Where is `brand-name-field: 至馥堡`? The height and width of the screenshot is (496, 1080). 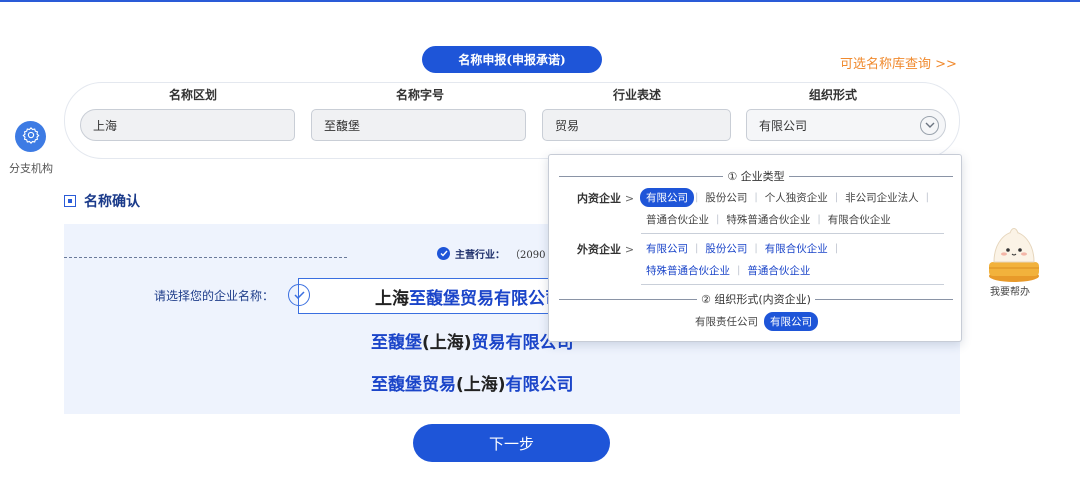
brand-name-field: 至馥堡 is located at coordinates (418, 125).